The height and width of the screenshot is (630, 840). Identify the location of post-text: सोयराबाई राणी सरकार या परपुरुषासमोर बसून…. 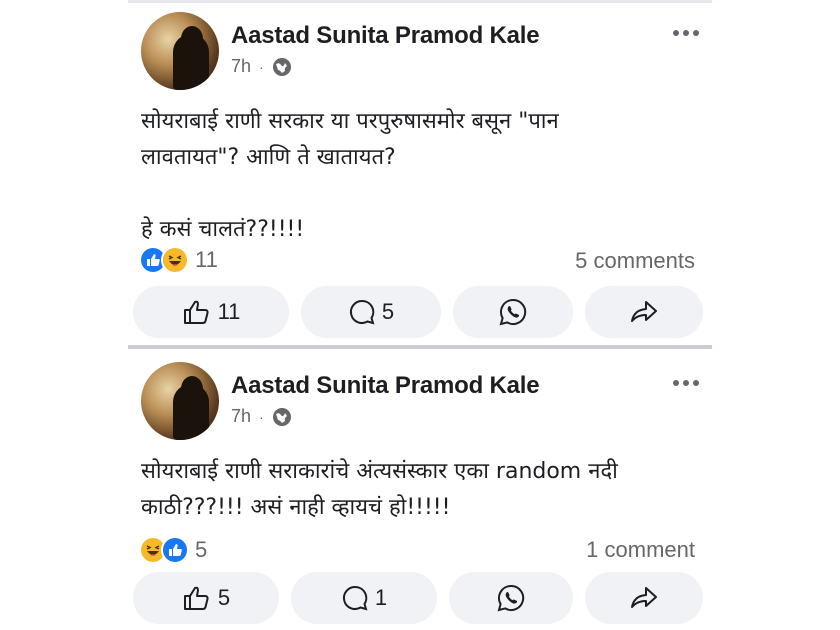
(350, 175).